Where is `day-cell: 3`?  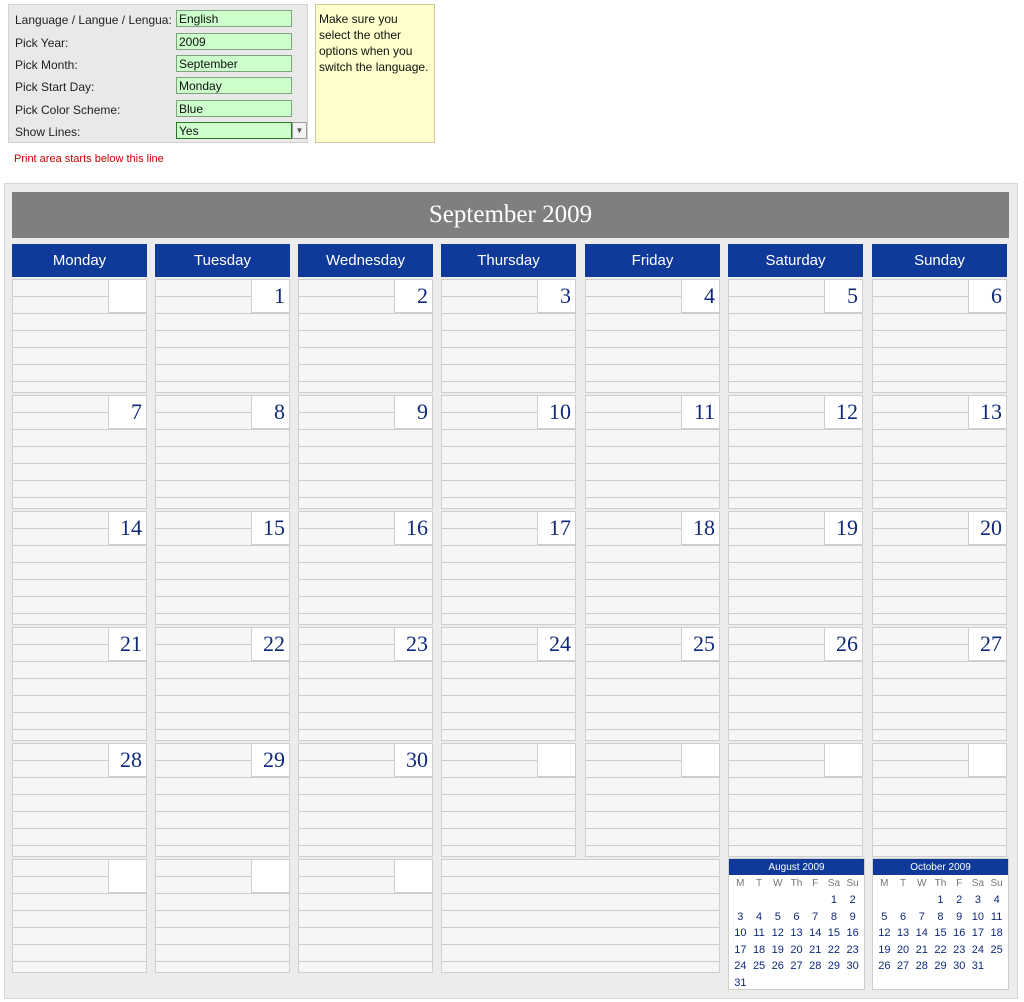
day-cell: 3 is located at coordinates (508, 336).